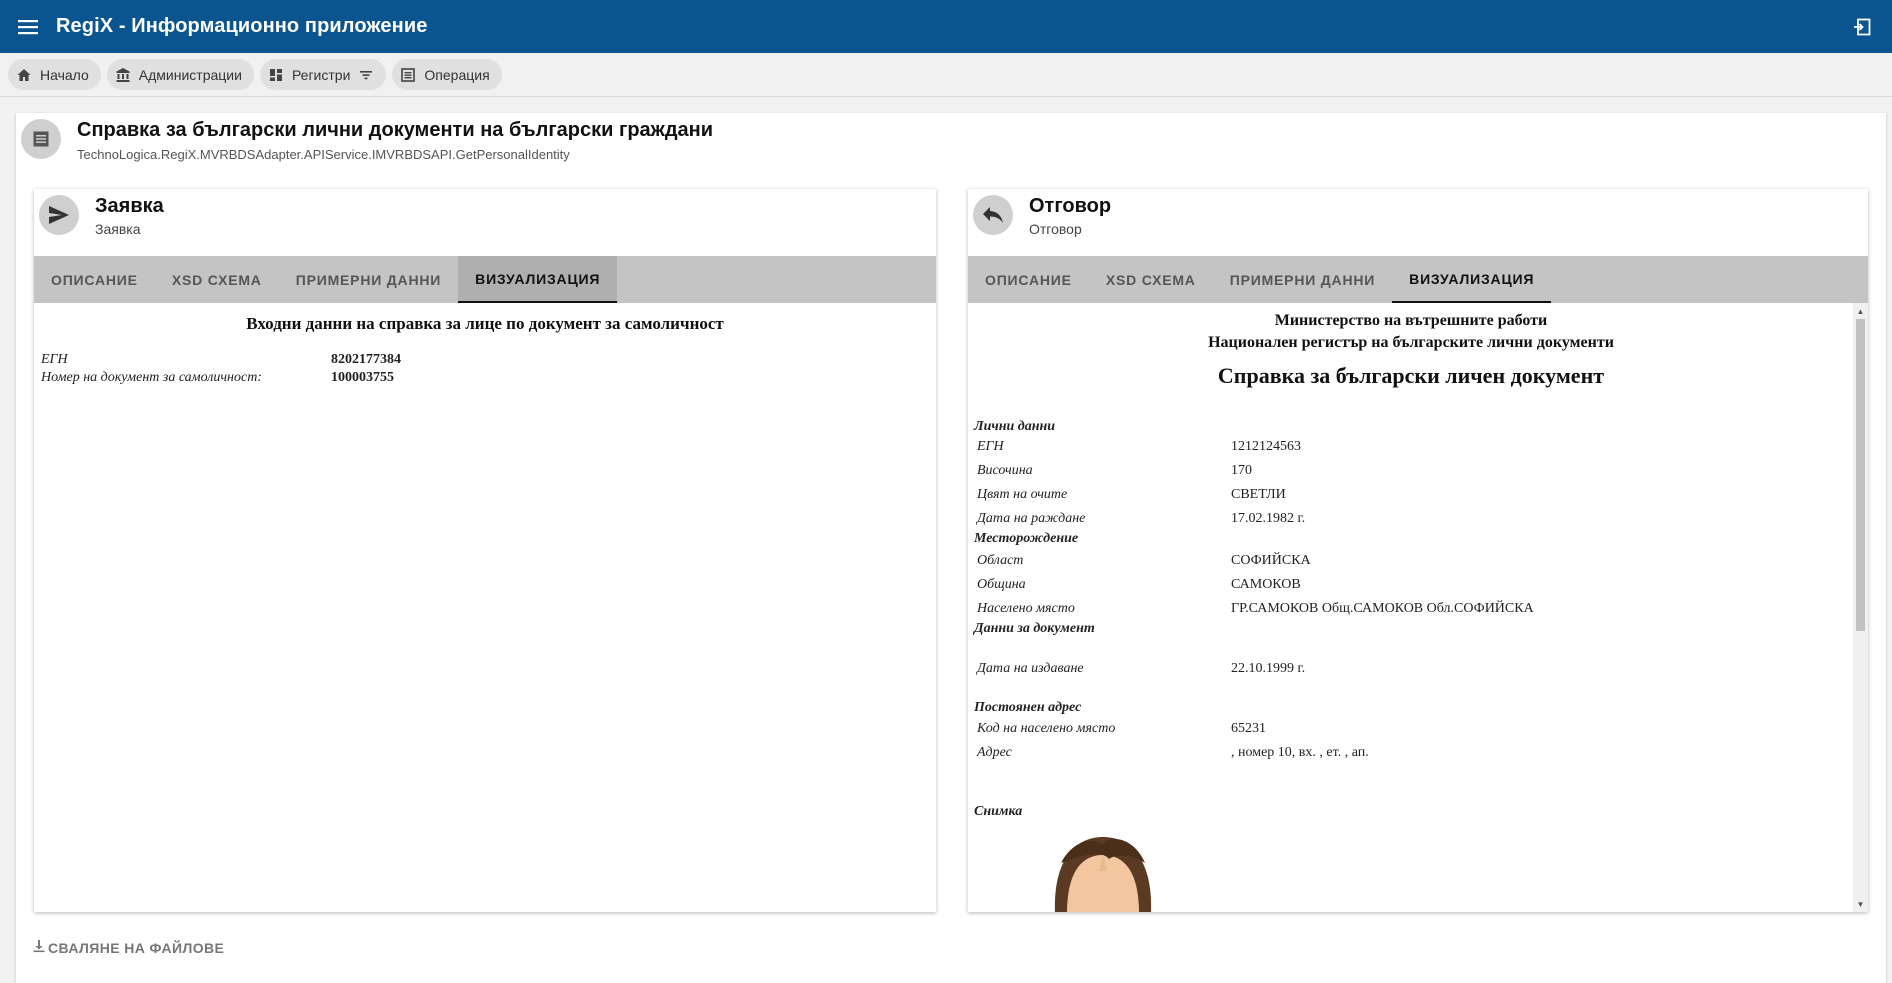 The width and height of the screenshot is (1892, 983). Describe the element at coordinates (123, 75) in the screenshot. I see `institution-icon` at that location.